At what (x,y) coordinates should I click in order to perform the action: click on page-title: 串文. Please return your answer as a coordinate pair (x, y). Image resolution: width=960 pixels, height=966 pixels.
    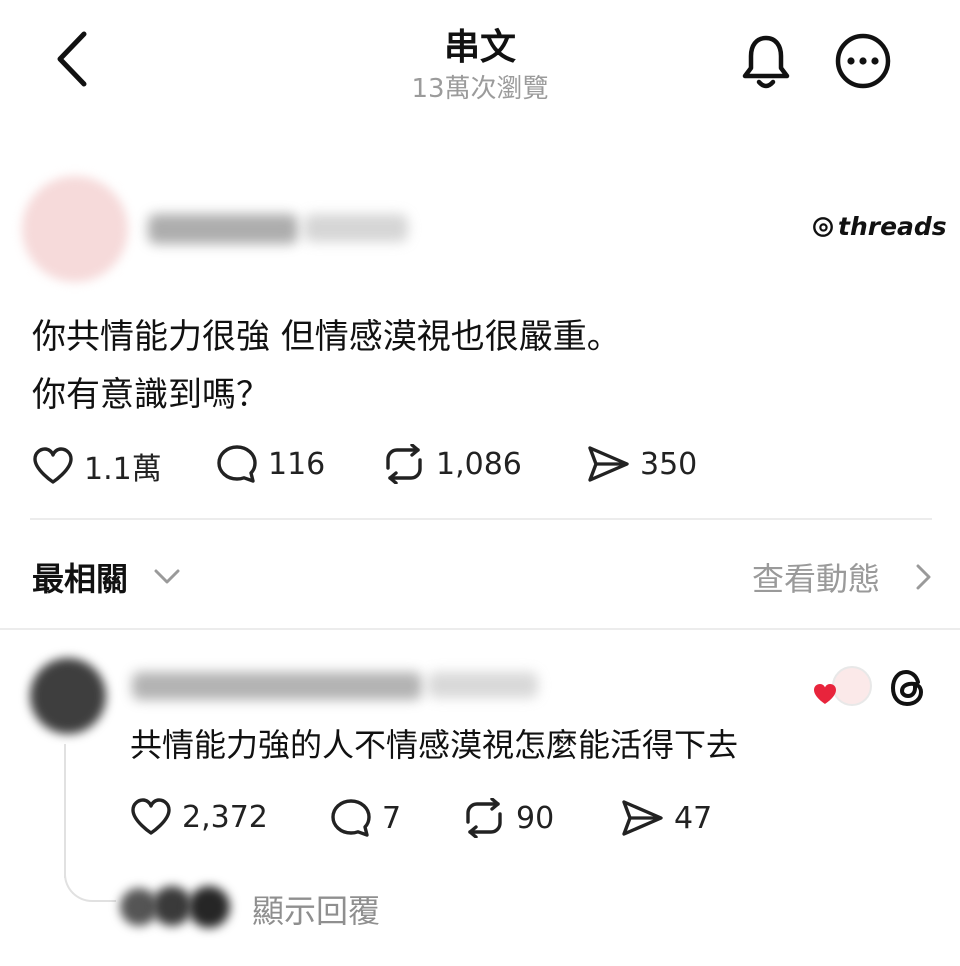
    Looking at the image, I should click on (479, 47).